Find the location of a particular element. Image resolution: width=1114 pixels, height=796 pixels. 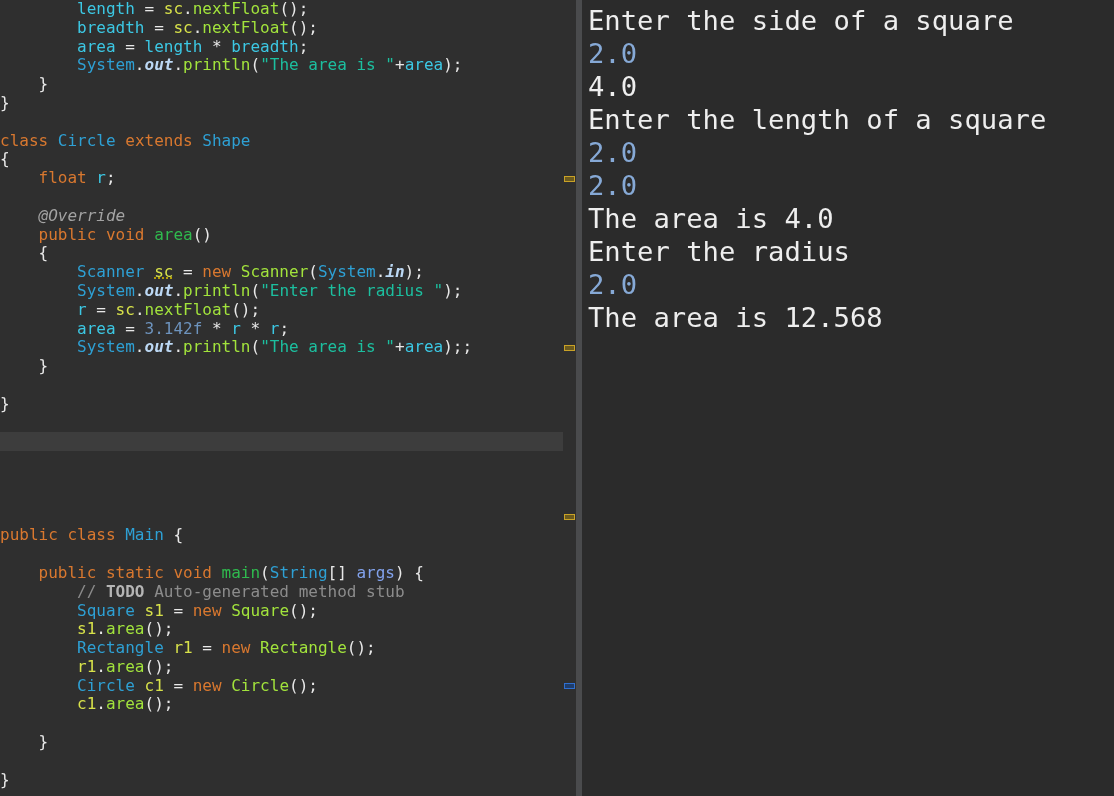

code-line: System.out.println("Enter the radius "); is located at coordinates (270, 291).